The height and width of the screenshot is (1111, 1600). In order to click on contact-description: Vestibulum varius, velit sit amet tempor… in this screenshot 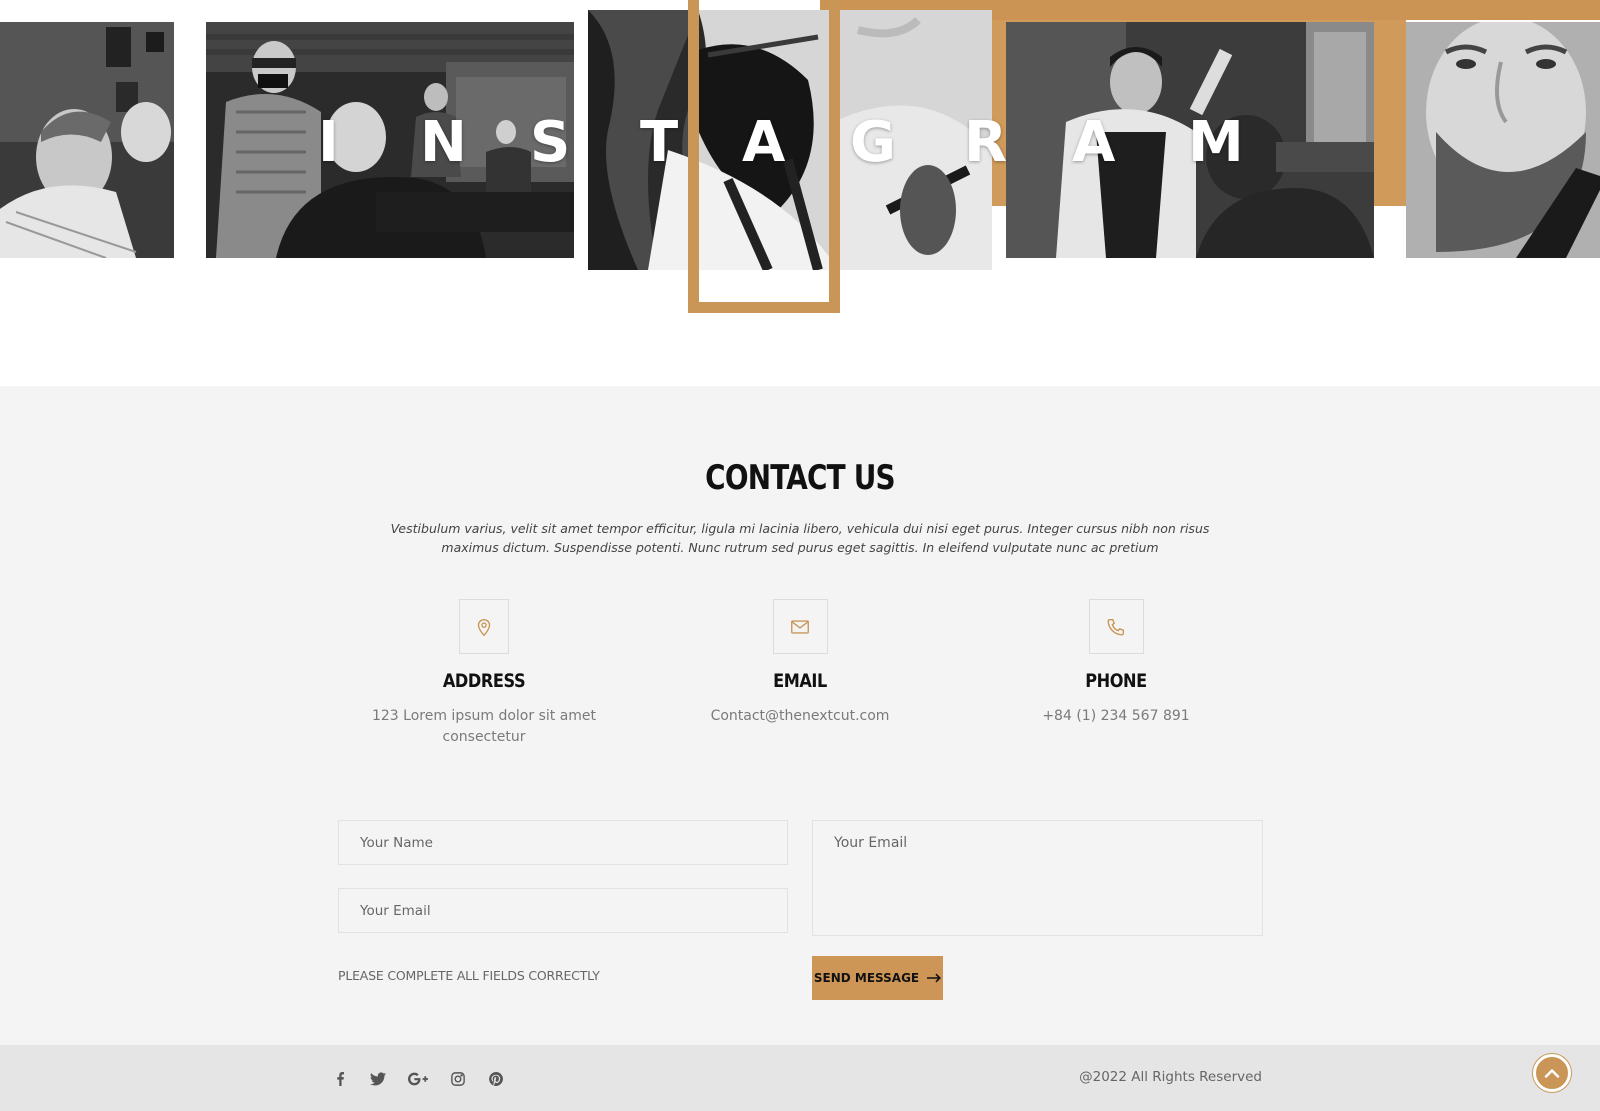, I will do `click(800, 538)`.